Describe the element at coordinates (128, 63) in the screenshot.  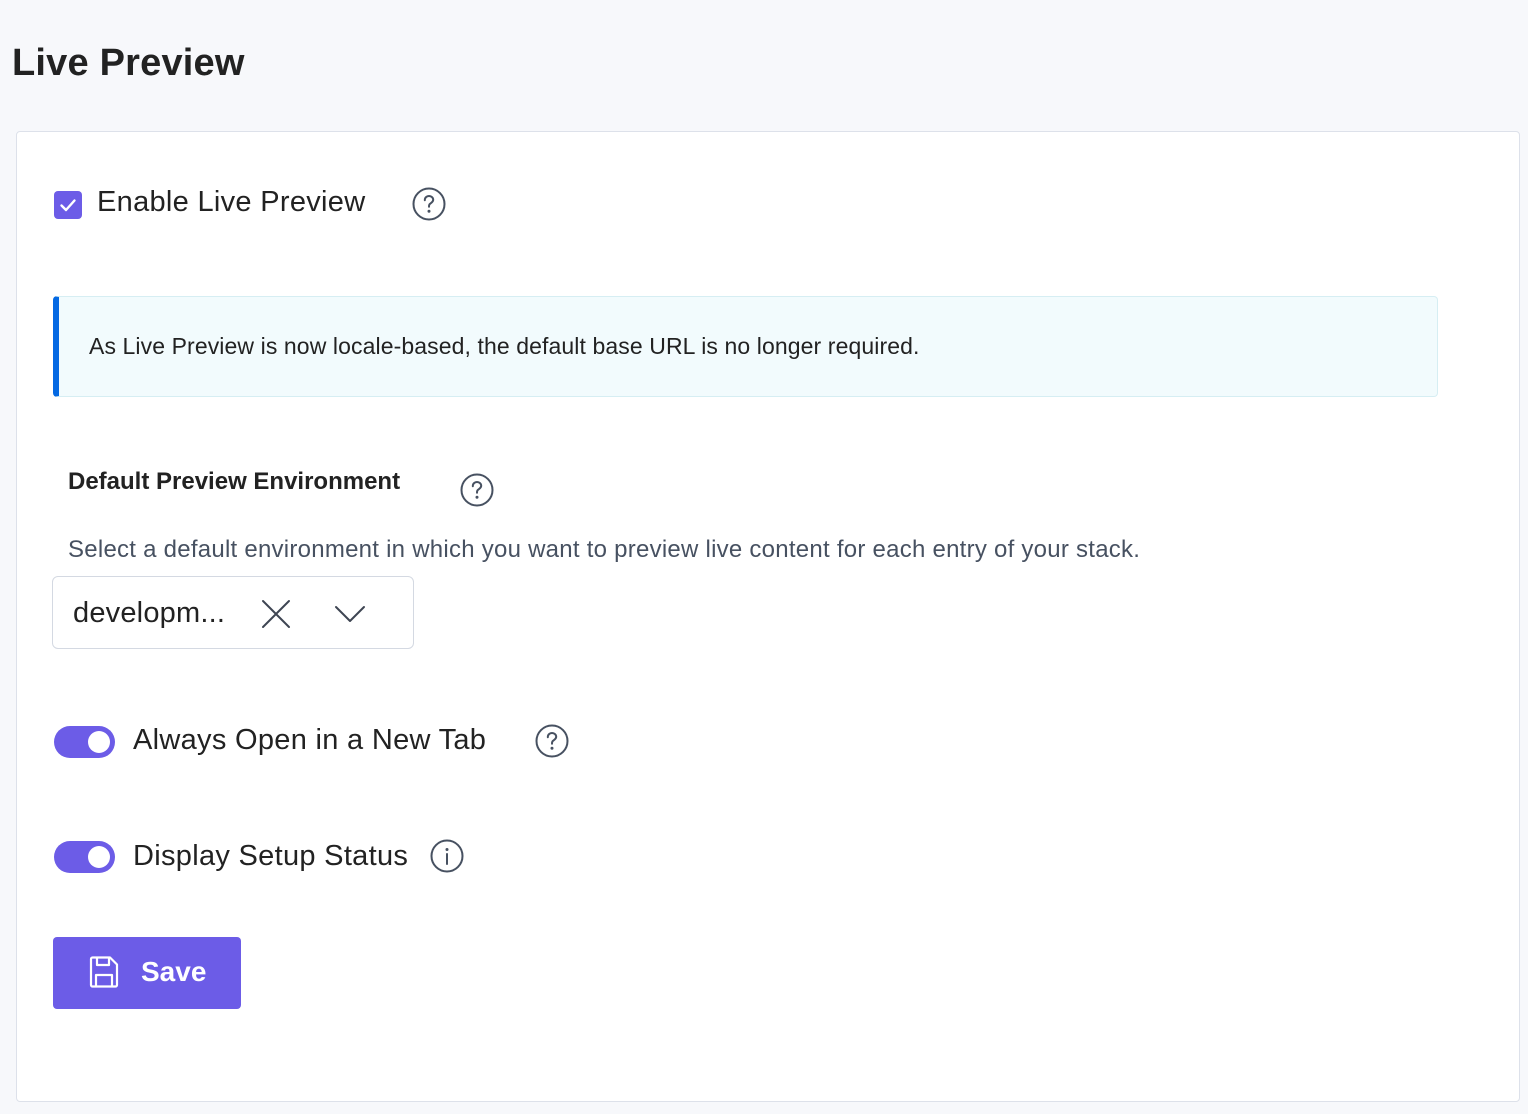
I see `page-title: Live Preview` at that location.